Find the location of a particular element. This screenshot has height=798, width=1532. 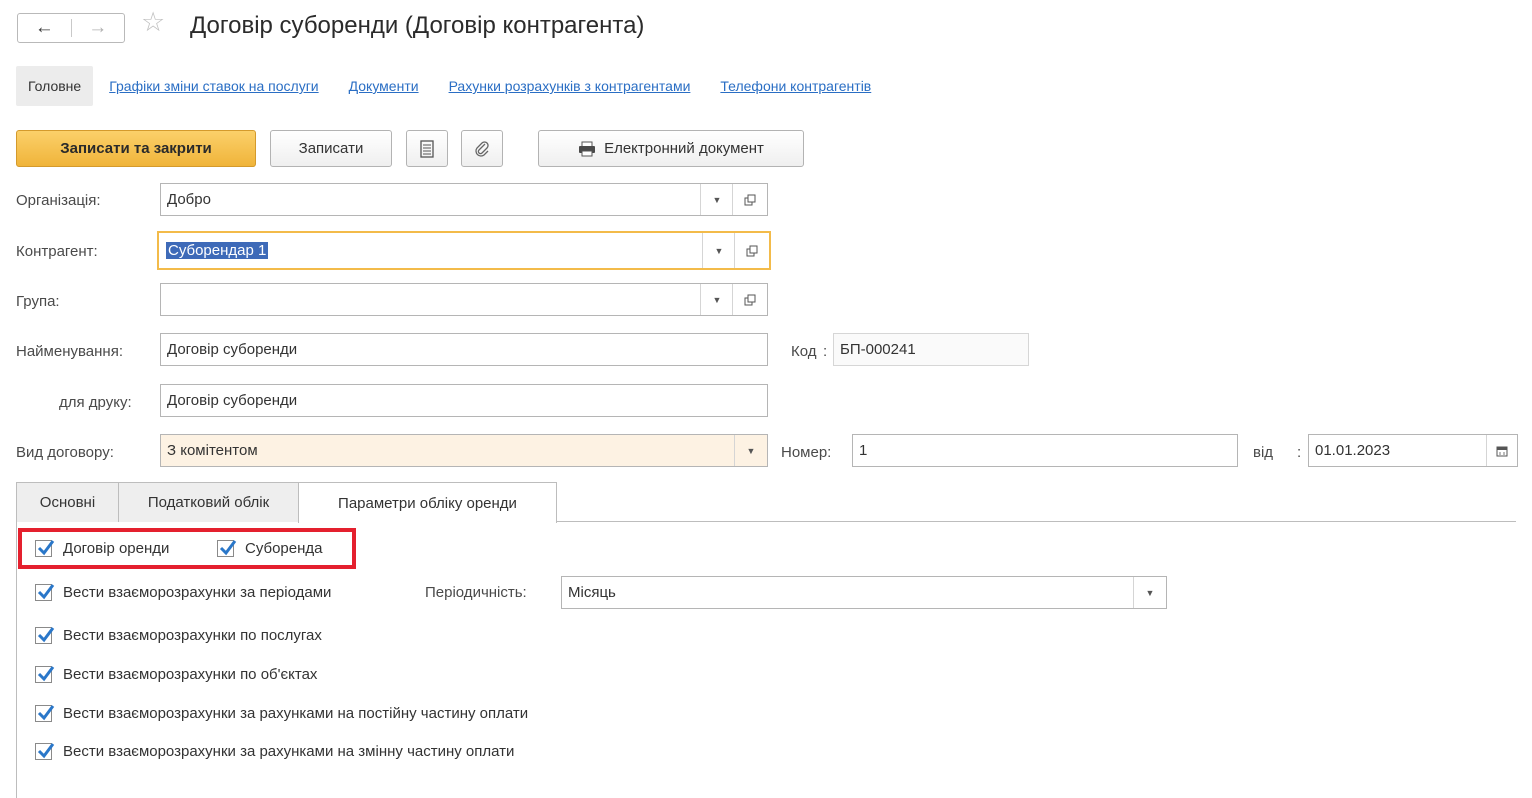

back-arrow-icon: ← is located at coordinates (44, 28).